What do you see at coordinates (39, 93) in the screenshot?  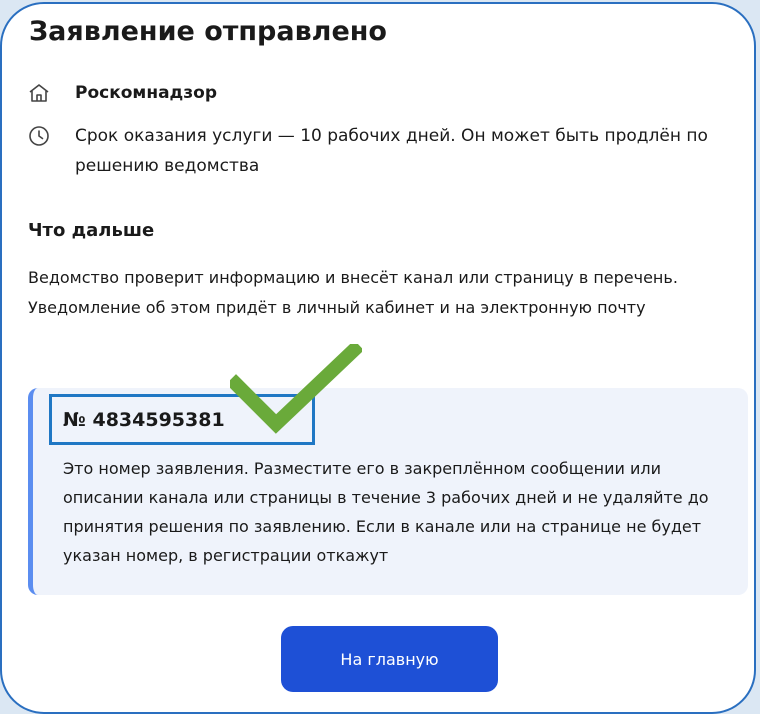 I see `home-icon` at bounding box center [39, 93].